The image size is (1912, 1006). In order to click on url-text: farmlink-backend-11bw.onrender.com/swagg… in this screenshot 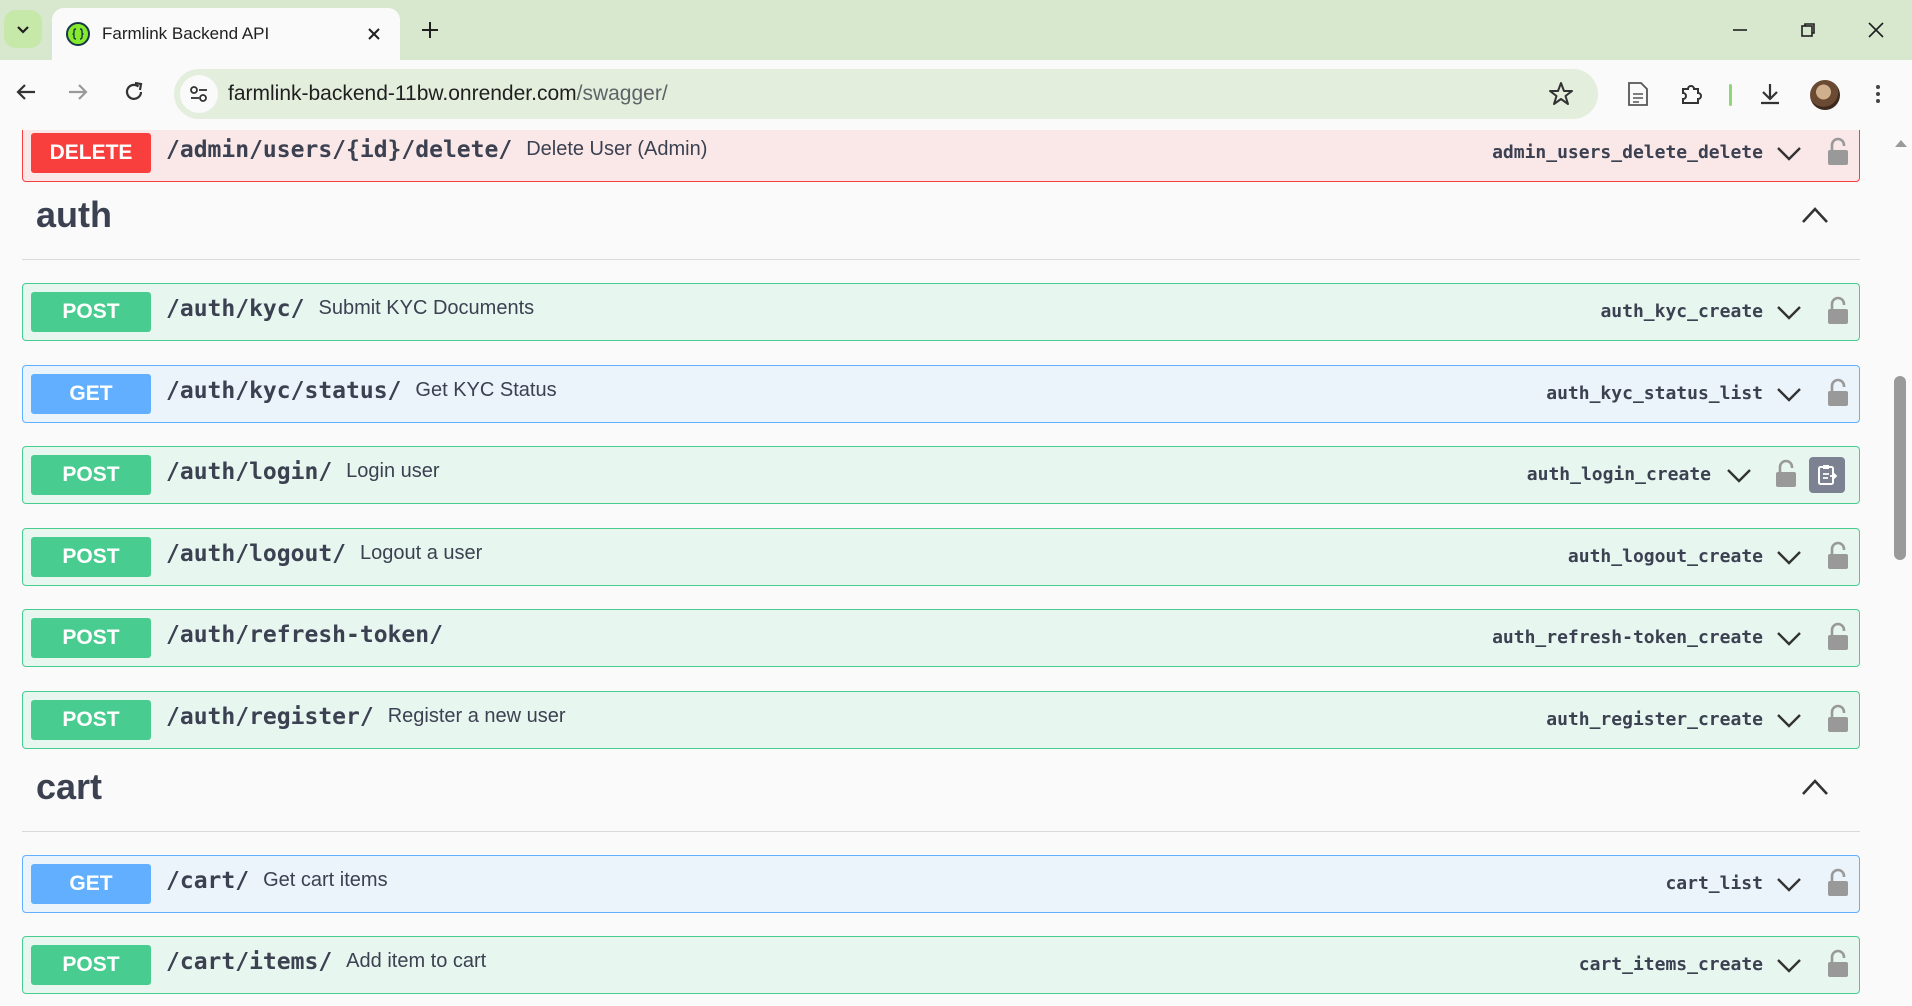, I will do `click(448, 94)`.